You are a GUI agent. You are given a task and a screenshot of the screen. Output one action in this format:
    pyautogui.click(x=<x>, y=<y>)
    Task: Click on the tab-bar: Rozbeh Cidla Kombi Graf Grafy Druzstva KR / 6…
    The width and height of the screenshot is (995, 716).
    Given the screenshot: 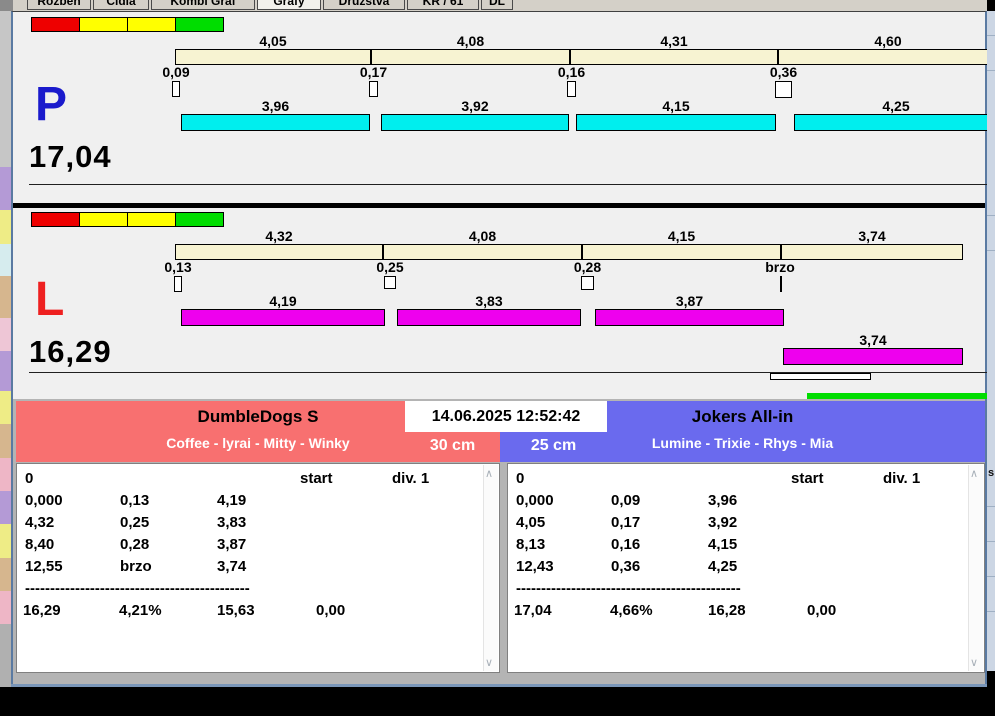 What is the action you would take?
    pyautogui.click(x=500, y=5)
    